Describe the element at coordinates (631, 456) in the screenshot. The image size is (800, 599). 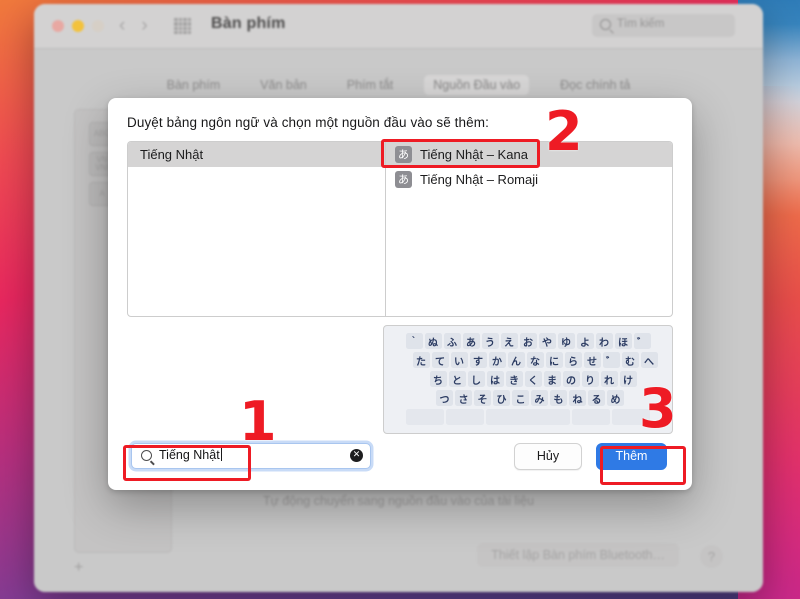
I see `add-button: Thêm` at that location.